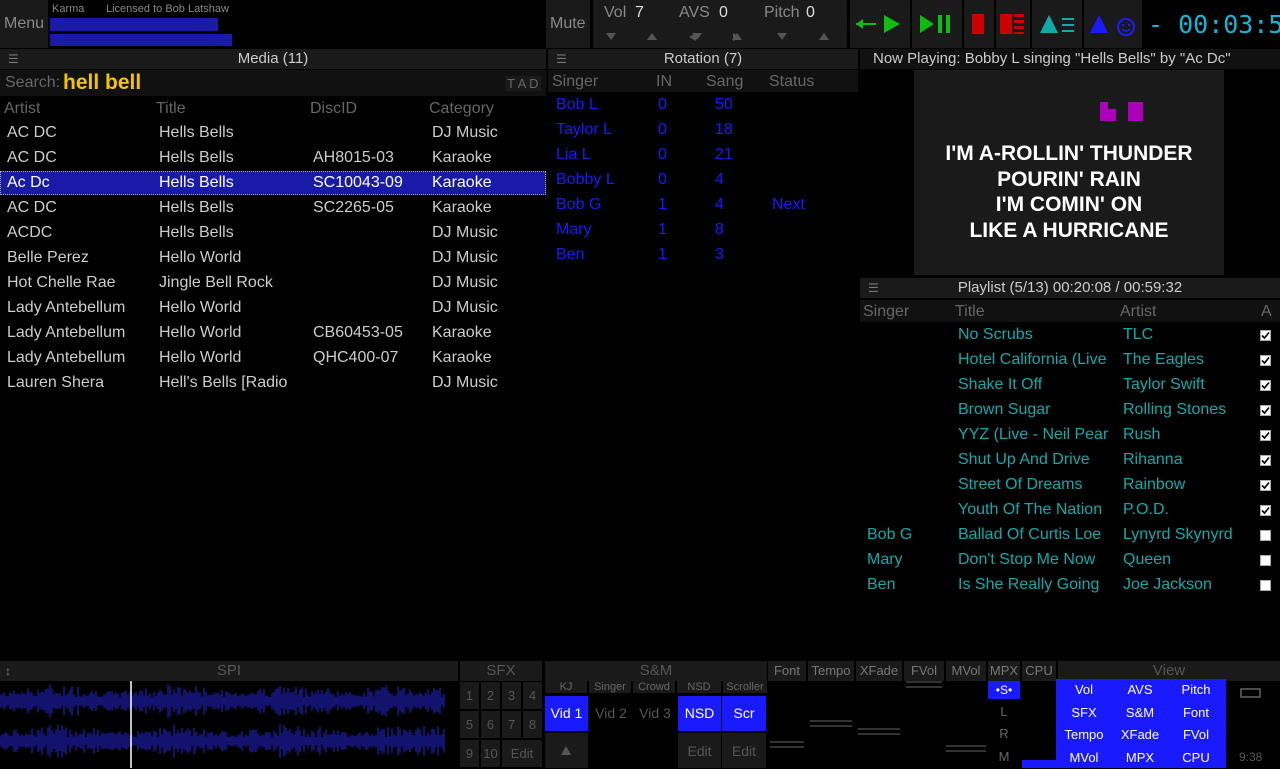 The image size is (1280, 769). I want to click on xfade-slider, so click(879, 724).